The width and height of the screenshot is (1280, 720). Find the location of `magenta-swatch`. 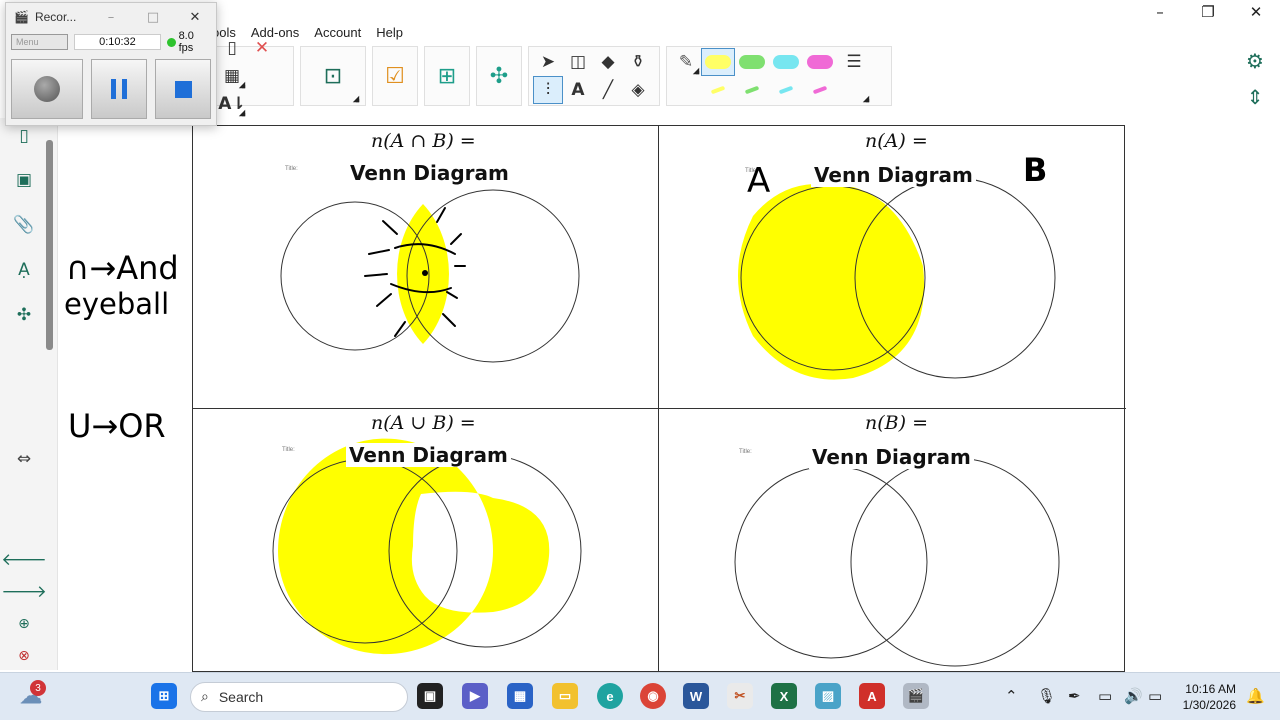

magenta-swatch is located at coordinates (820, 62).